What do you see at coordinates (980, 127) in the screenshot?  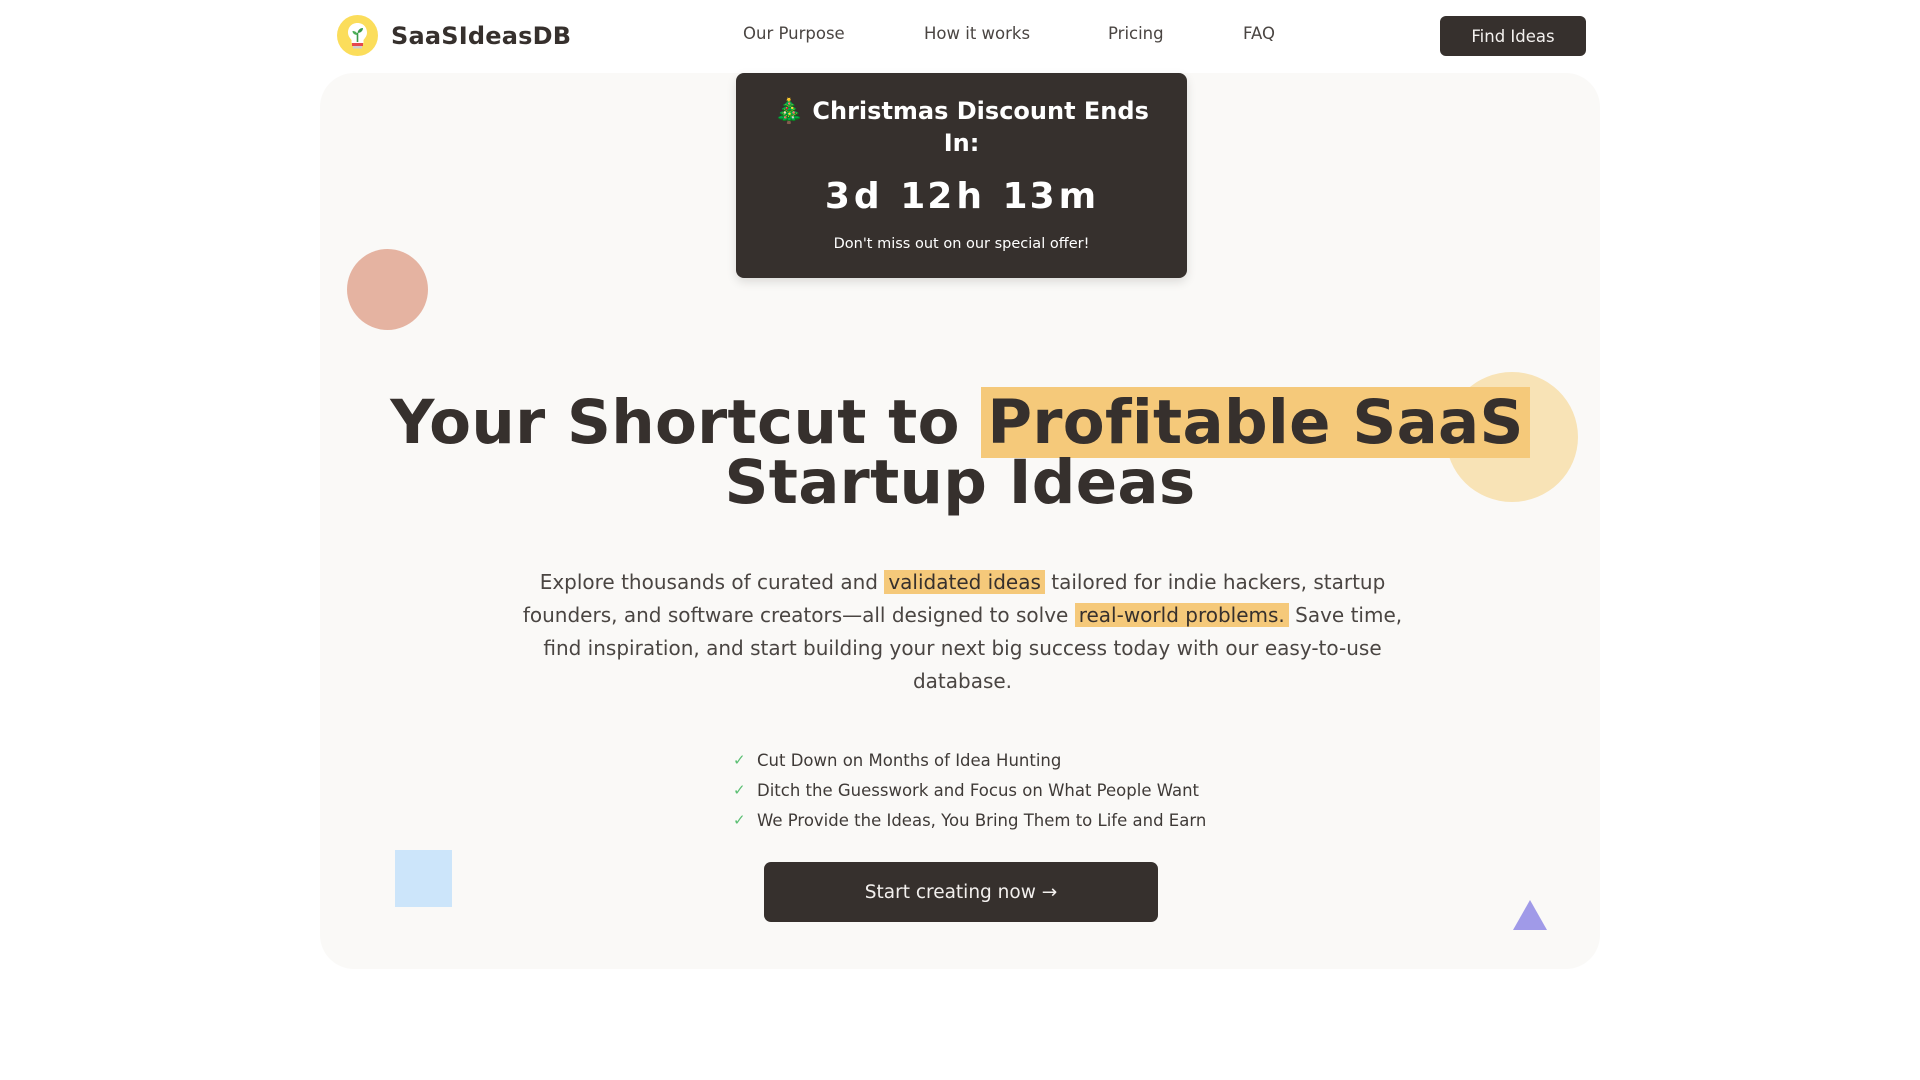 I see `countdown-title-text: Christmas Discount Ends In:` at bounding box center [980, 127].